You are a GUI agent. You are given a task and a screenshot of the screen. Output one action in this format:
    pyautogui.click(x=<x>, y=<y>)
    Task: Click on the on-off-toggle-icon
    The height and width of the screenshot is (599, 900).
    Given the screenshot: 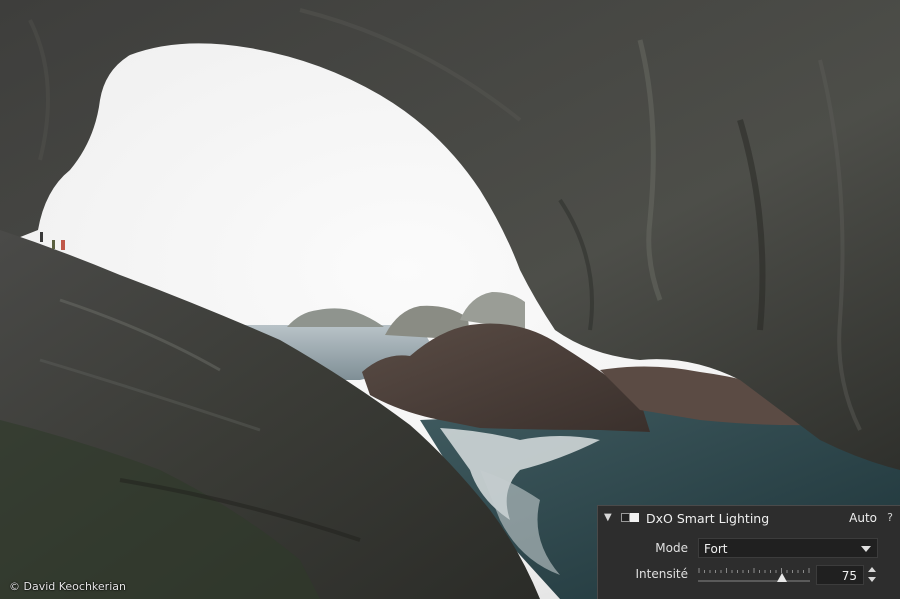 What is the action you would take?
    pyautogui.click(x=634, y=517)
    